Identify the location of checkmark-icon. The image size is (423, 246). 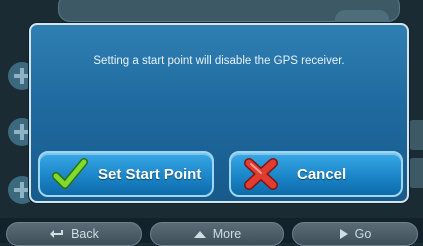
(70, 173).